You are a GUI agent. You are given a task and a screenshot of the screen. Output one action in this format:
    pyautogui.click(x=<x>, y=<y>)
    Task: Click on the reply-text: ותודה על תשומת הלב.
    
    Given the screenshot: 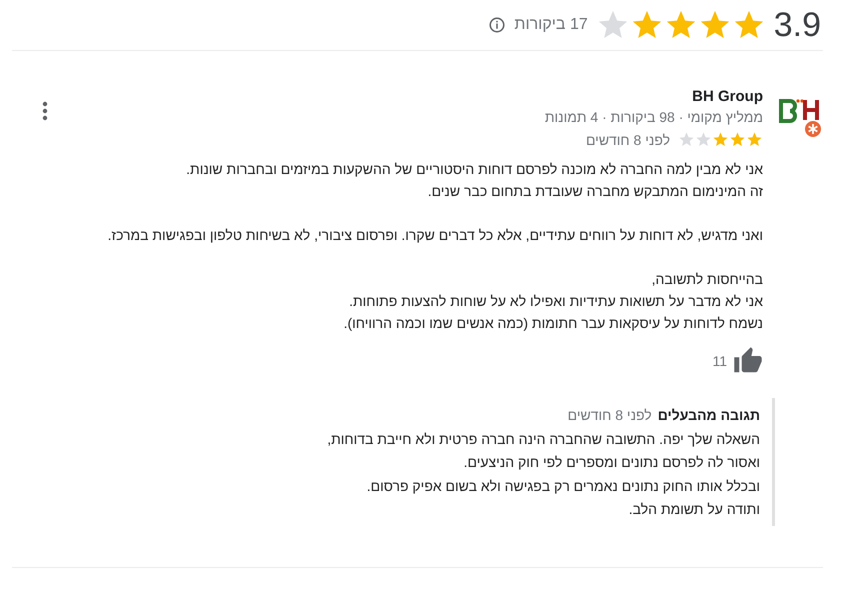 What is the action you would take?
    pyautogui.click(x=694, y=509)
    